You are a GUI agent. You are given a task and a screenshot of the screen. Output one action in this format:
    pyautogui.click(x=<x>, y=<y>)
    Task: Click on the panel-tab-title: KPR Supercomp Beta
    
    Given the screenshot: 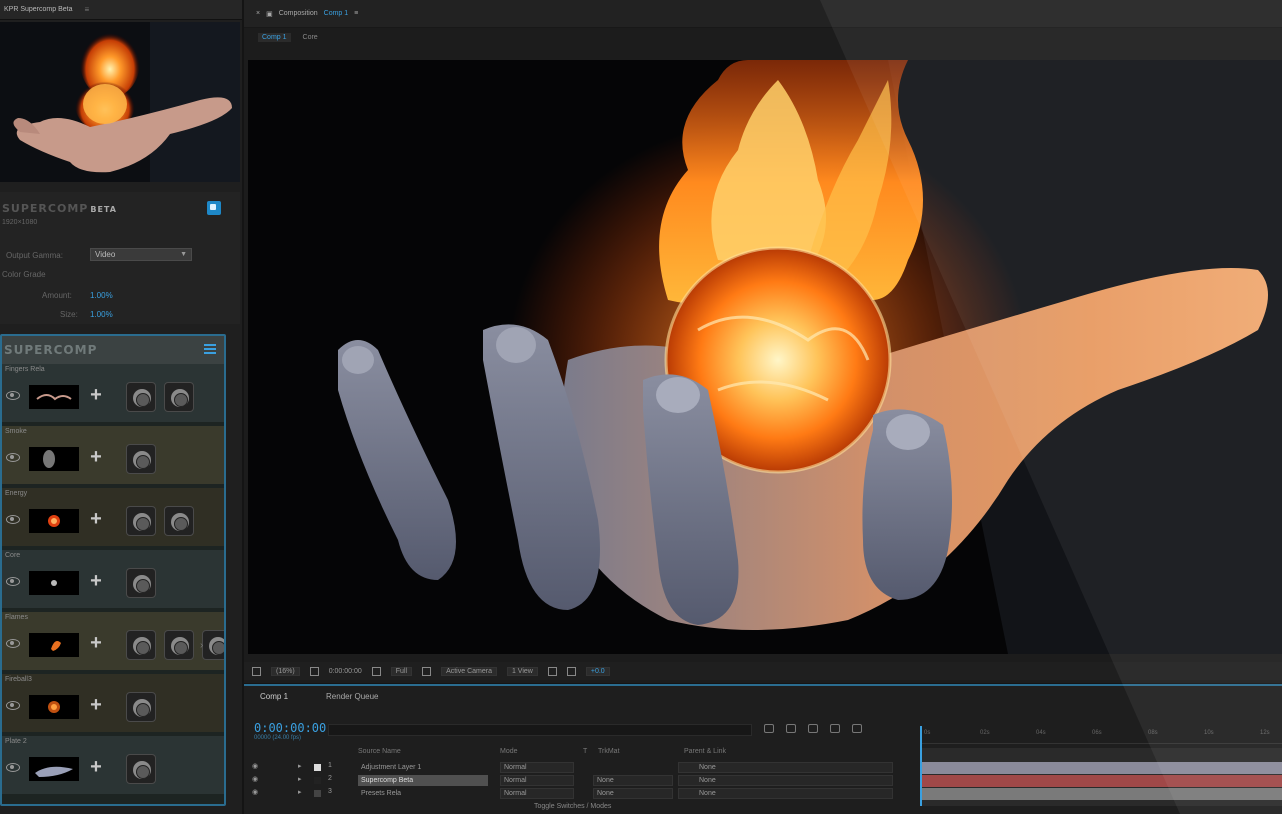 What is the action you would take?
    pyautogui.click(x=38, y=9)
    